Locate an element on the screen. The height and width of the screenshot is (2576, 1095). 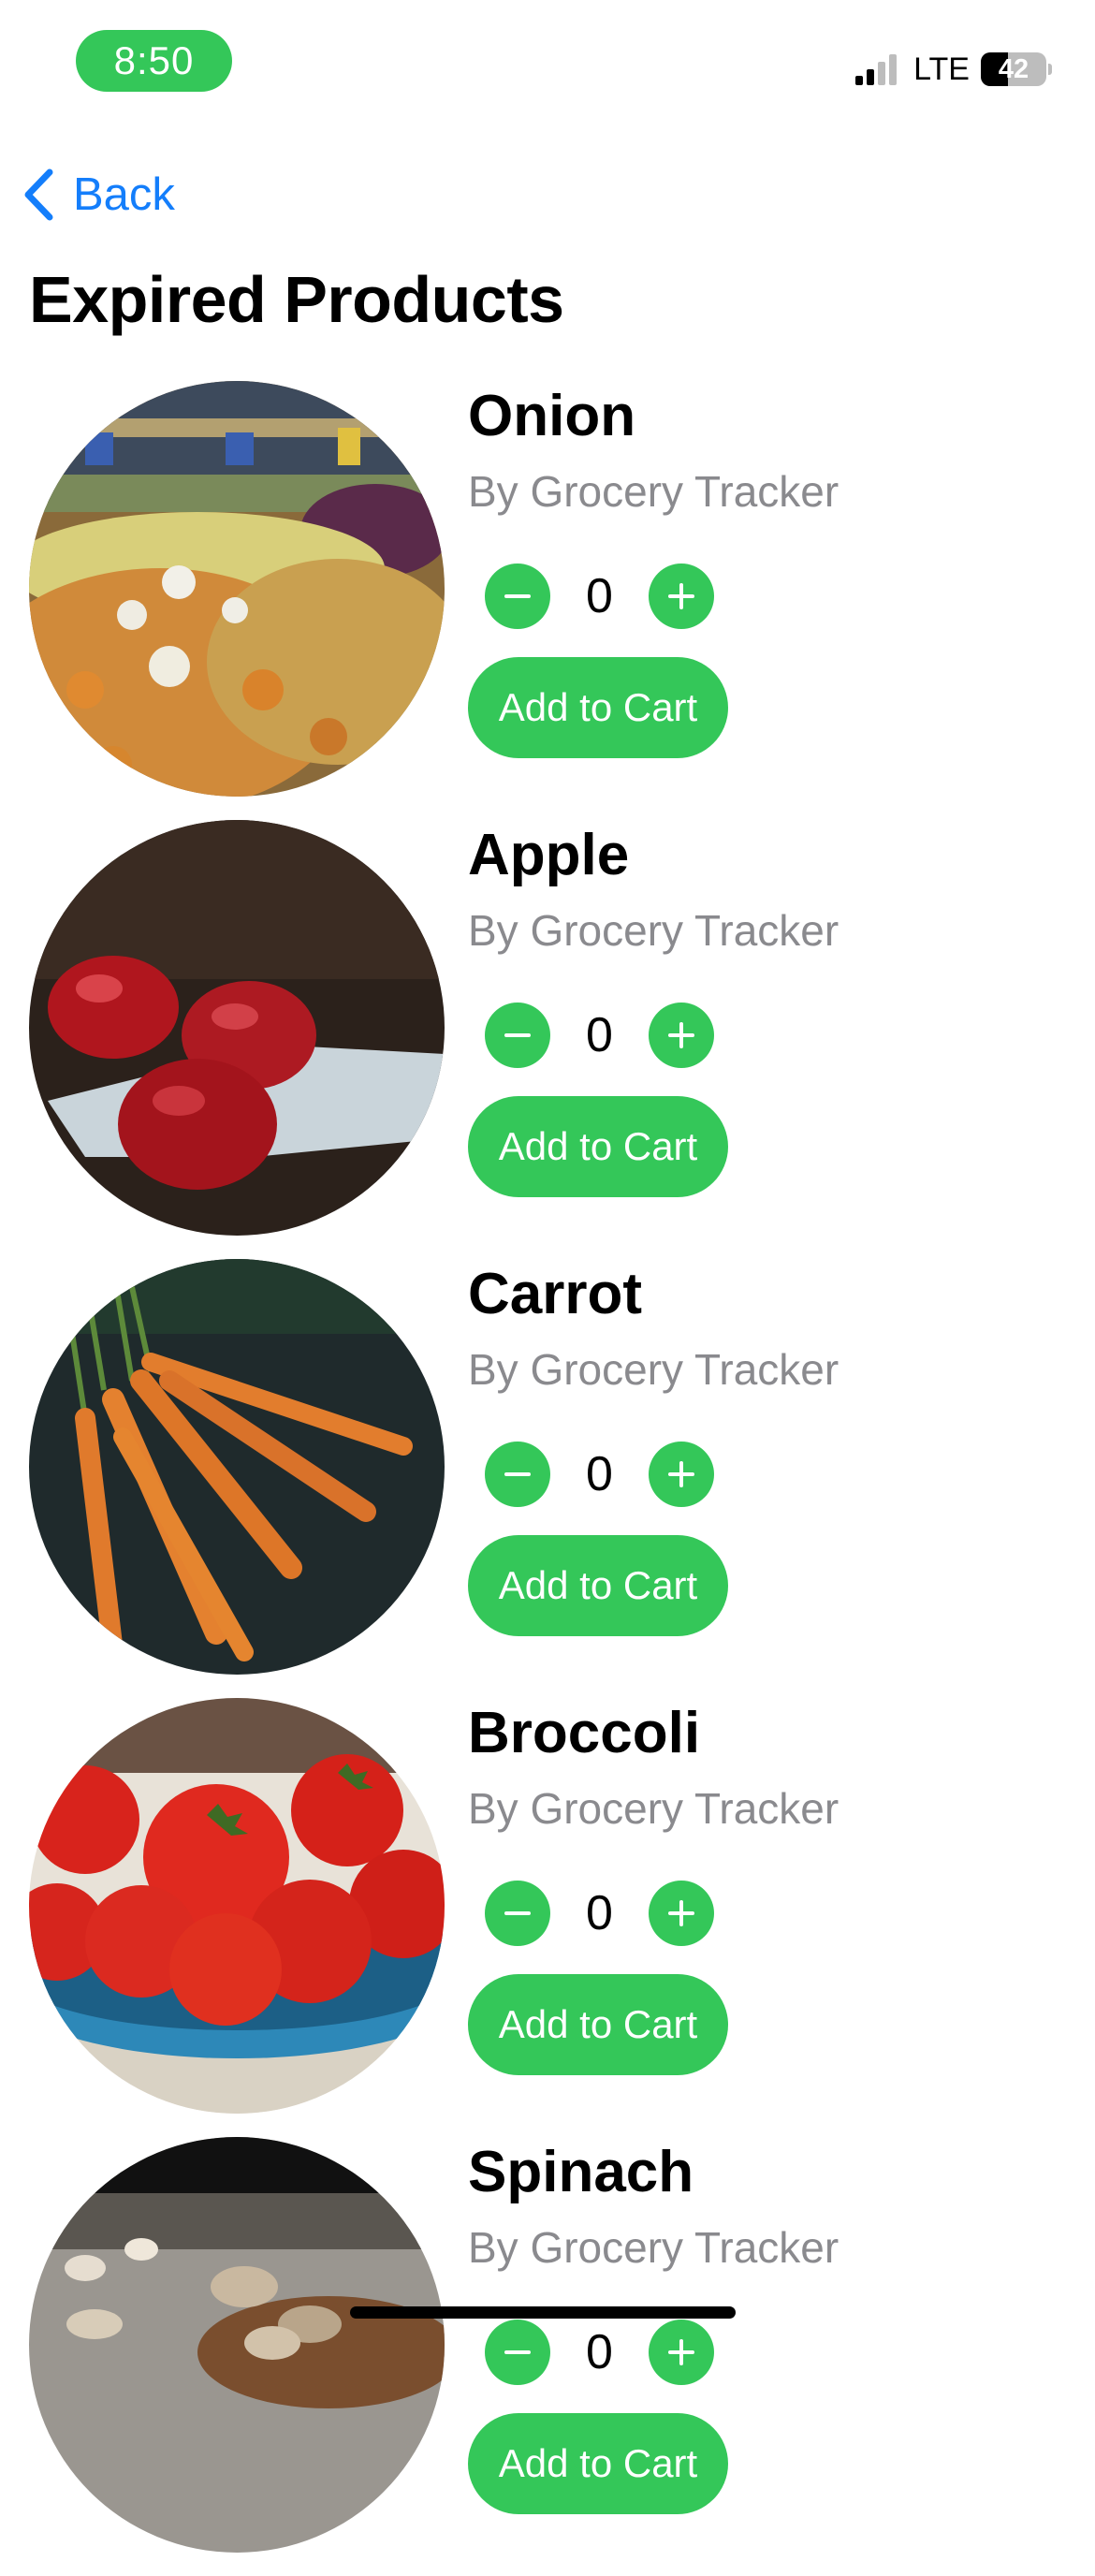
home-indicator is located at coordinates (543, 2312).